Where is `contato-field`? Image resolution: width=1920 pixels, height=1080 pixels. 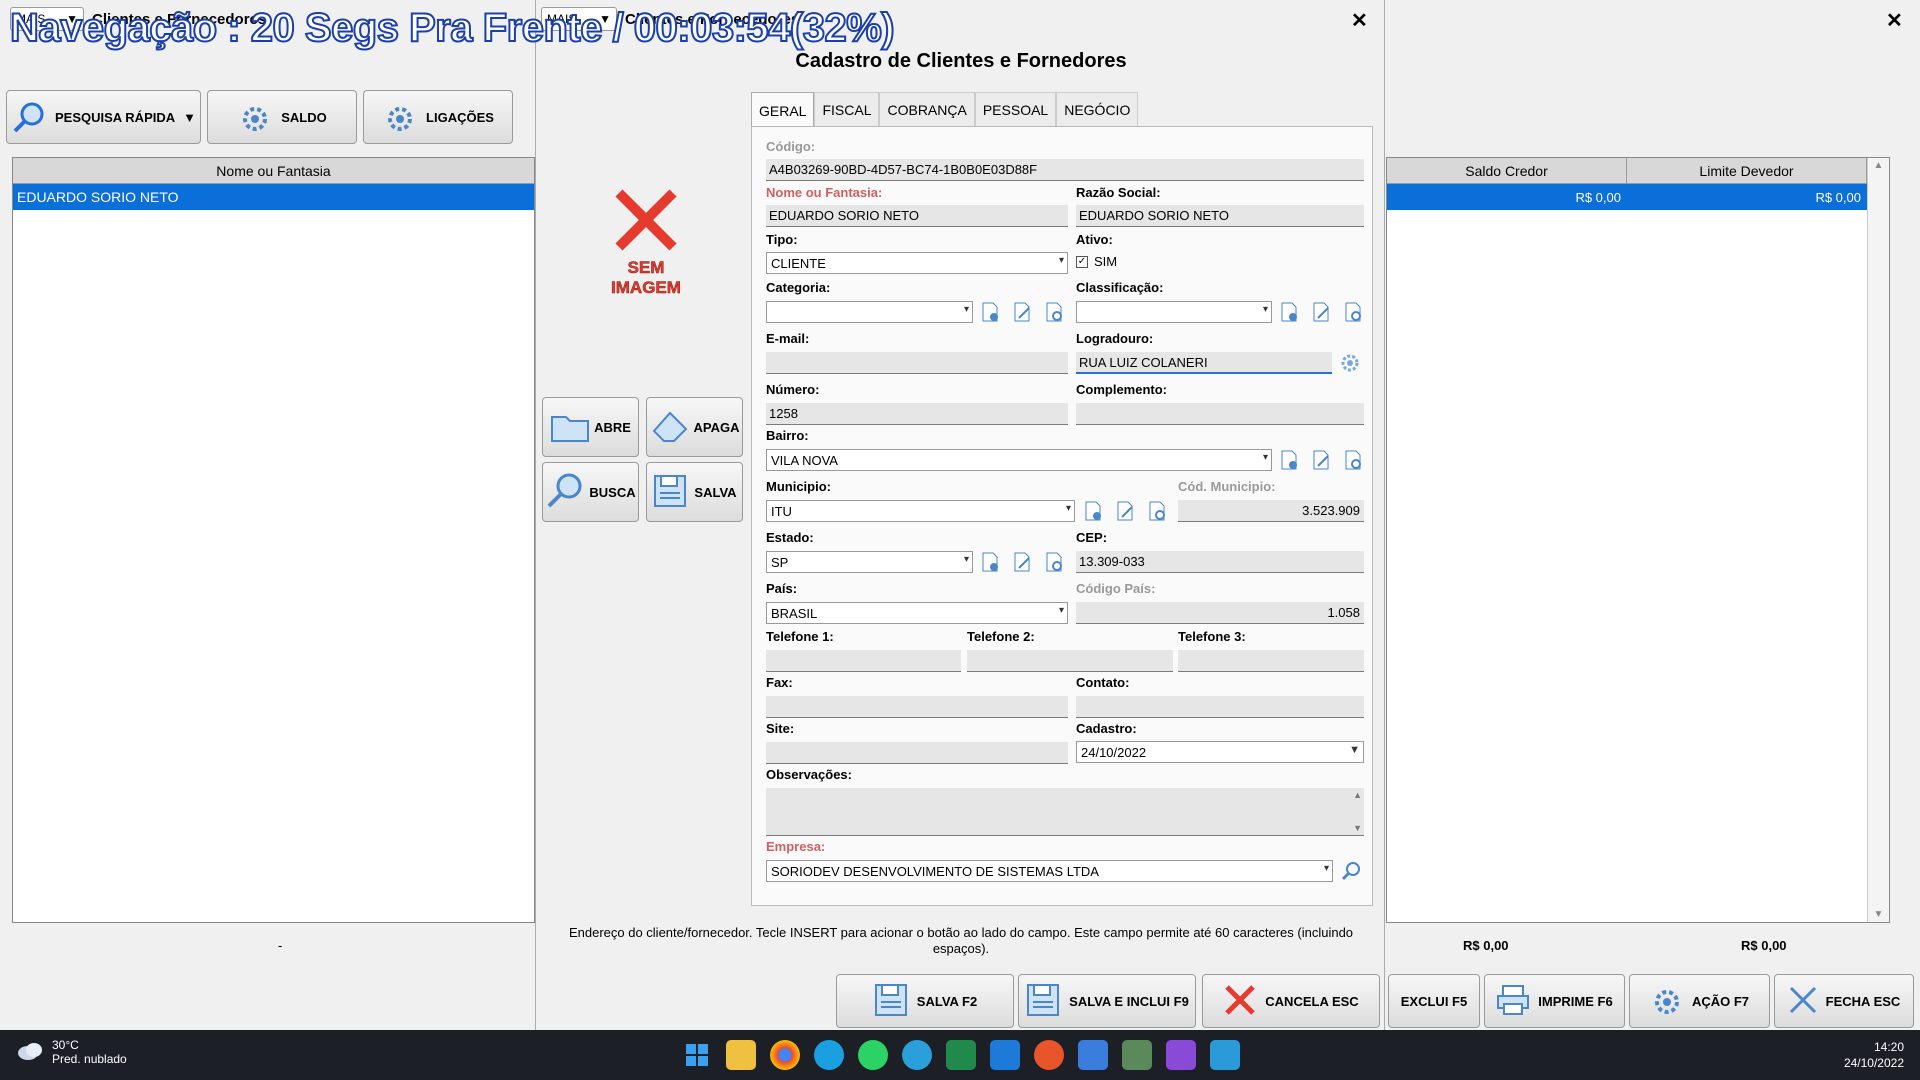
contato-field is located at coordinates (1220, 707).